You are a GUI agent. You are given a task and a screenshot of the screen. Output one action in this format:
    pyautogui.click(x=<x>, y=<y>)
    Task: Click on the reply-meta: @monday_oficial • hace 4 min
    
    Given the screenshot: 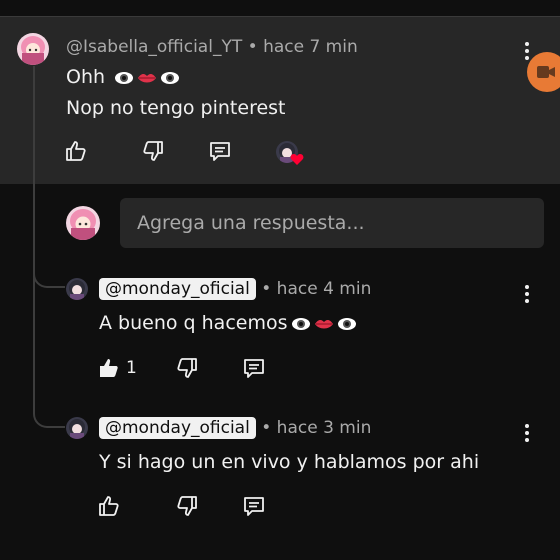 What is the action you would take?
    pyautogui.click(x=235, y=289)
    